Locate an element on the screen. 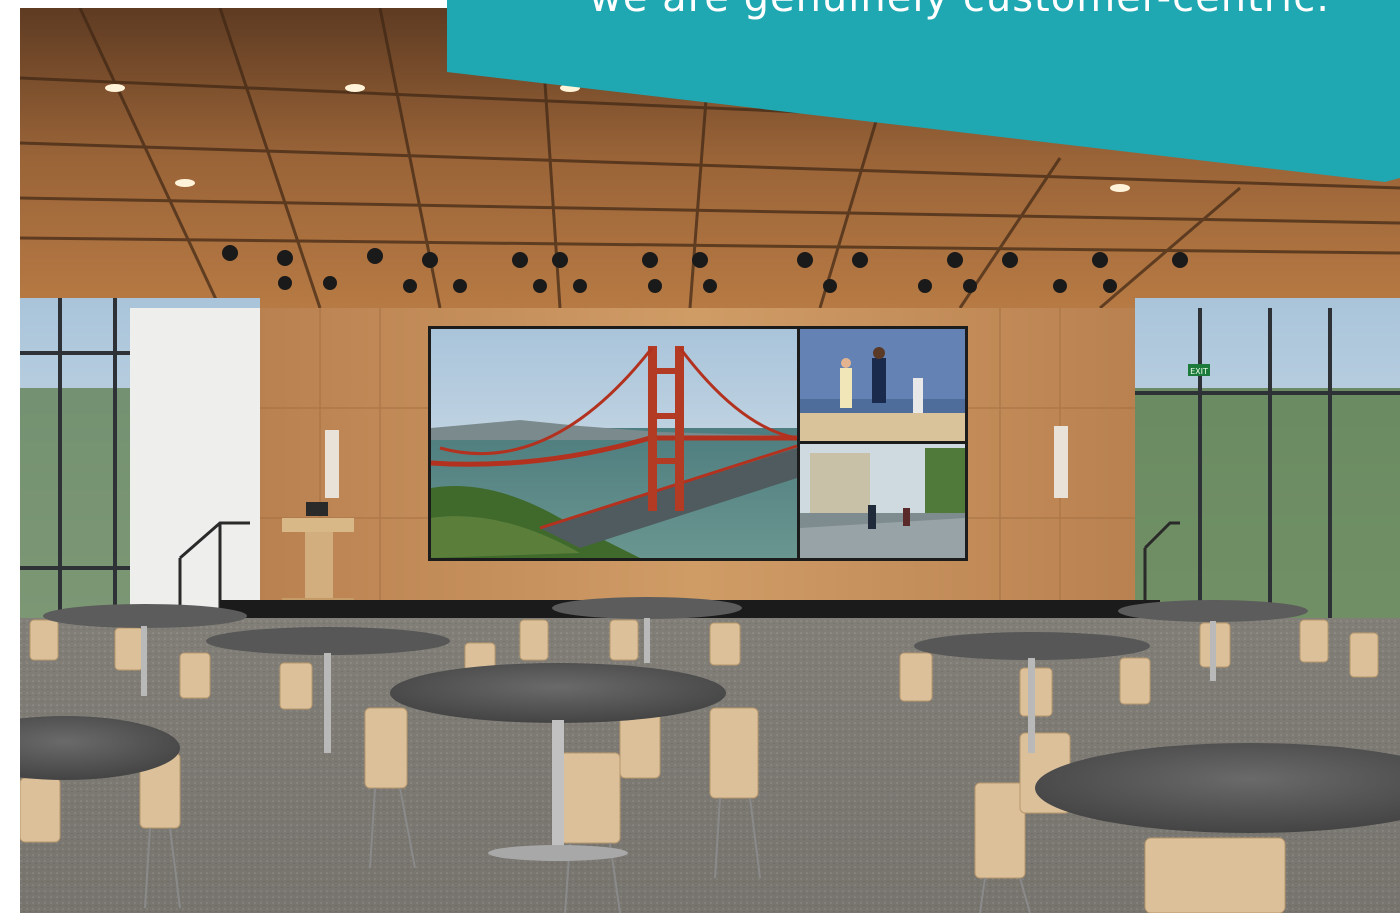 The width and height of the screenshot is (1400, 913). golden-gate-bridge-panel is located at coordinates (614, 443).